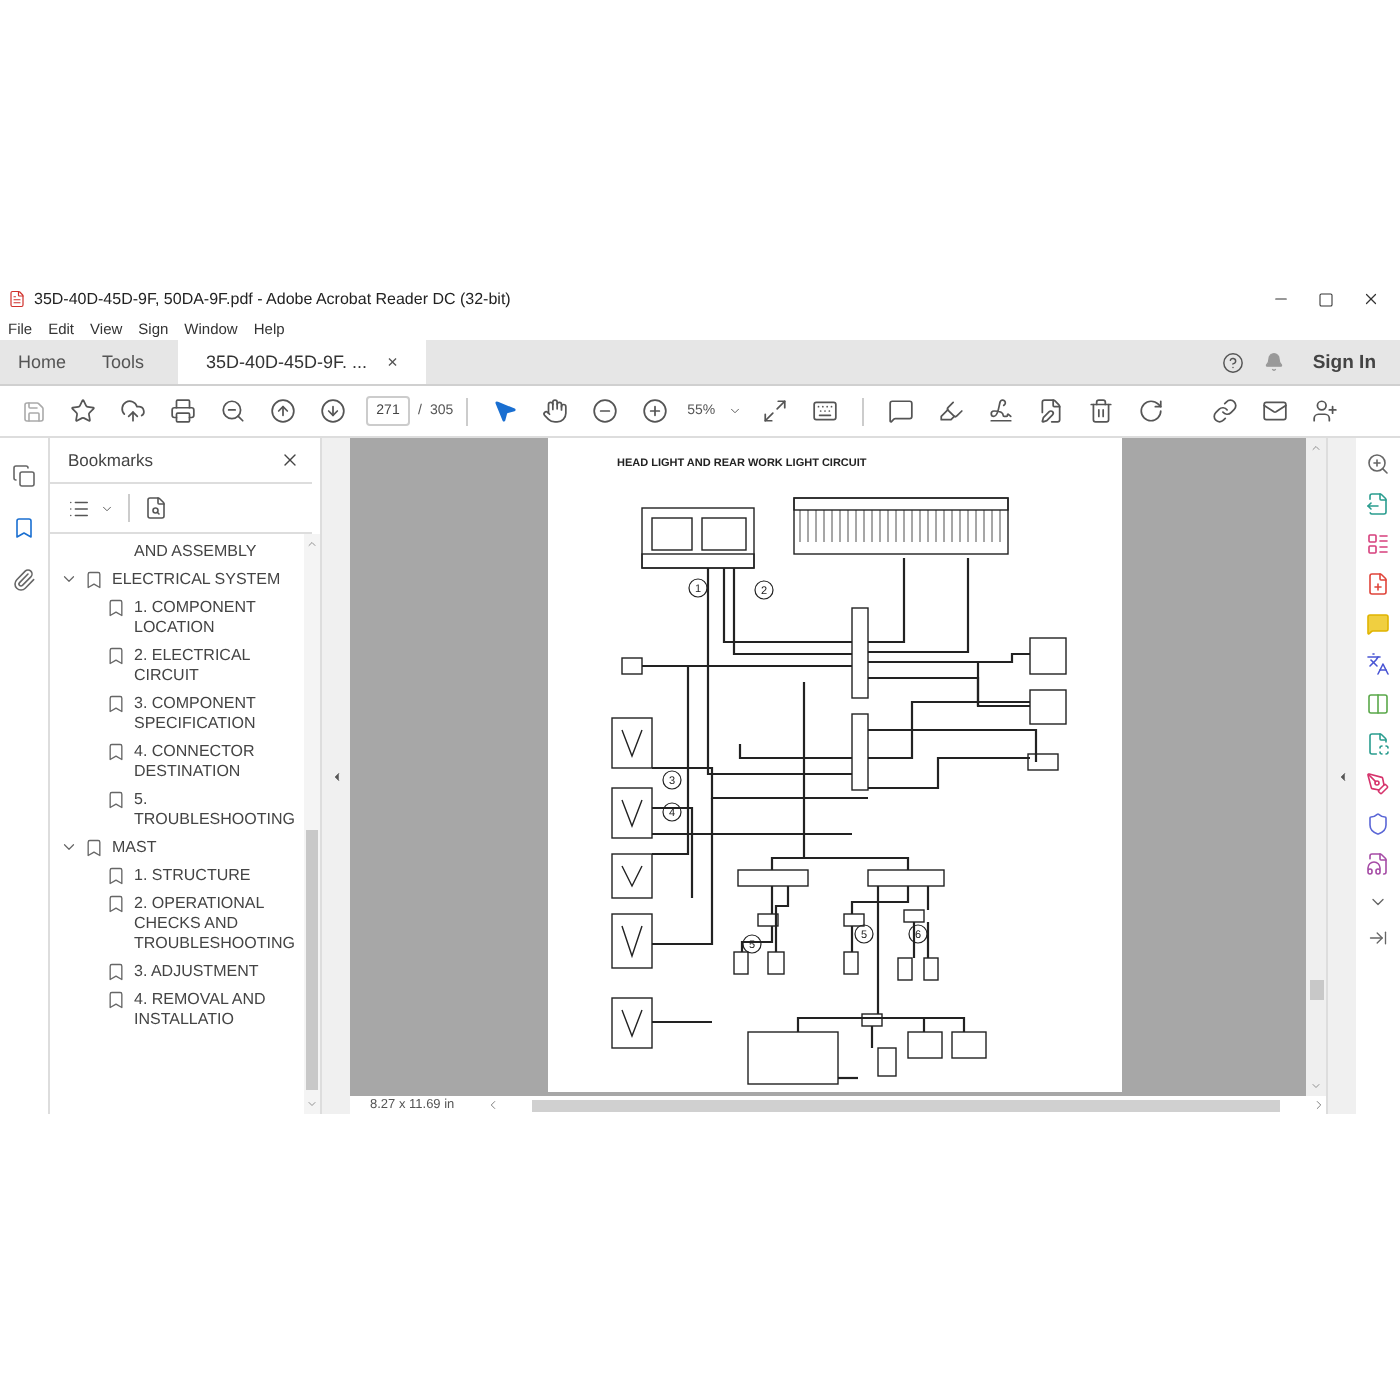 This screenshot has height=1400, width=1400. Describe the element at coordinates (111, 460) in the screenshot. I see `panel-title: Bookmarks` at that location.